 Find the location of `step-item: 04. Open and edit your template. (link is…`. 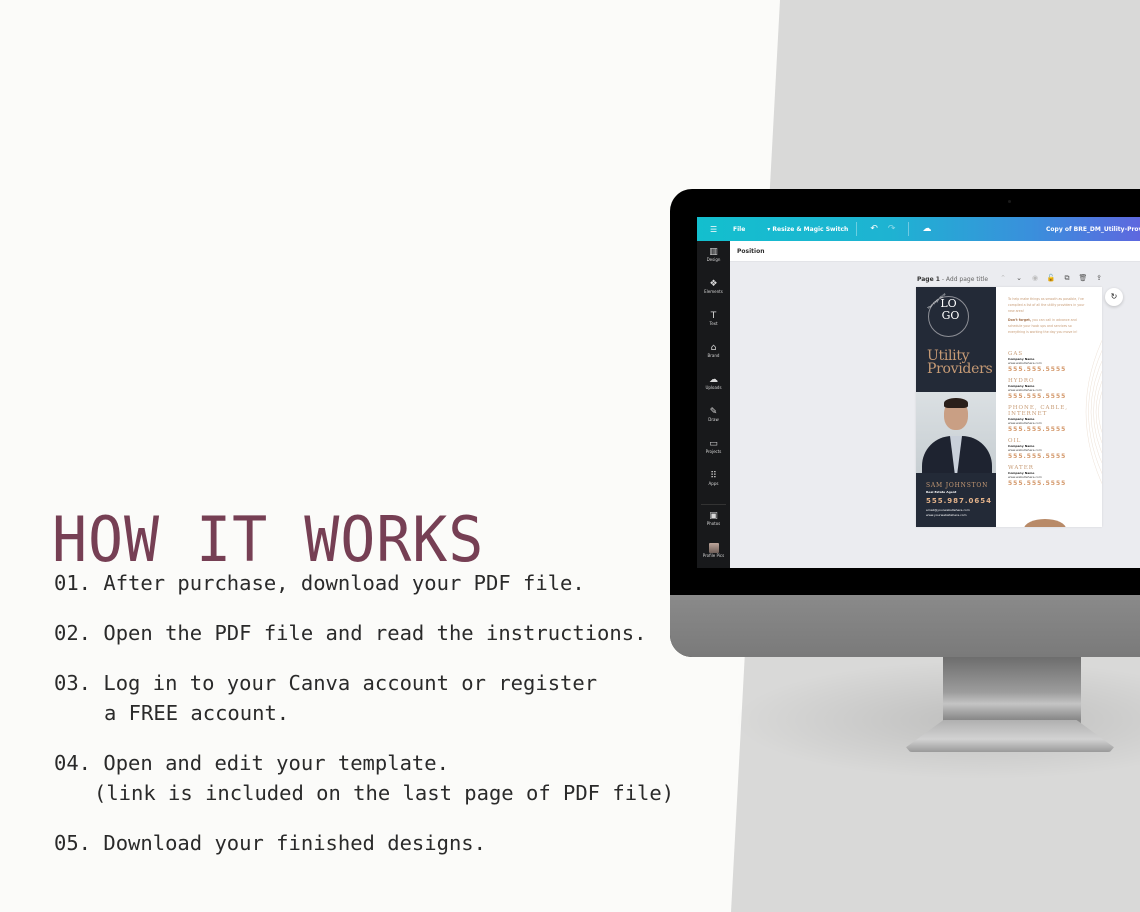

step-item: 04. Open and edit your template. (link is… is located at coordinates (364, 778).